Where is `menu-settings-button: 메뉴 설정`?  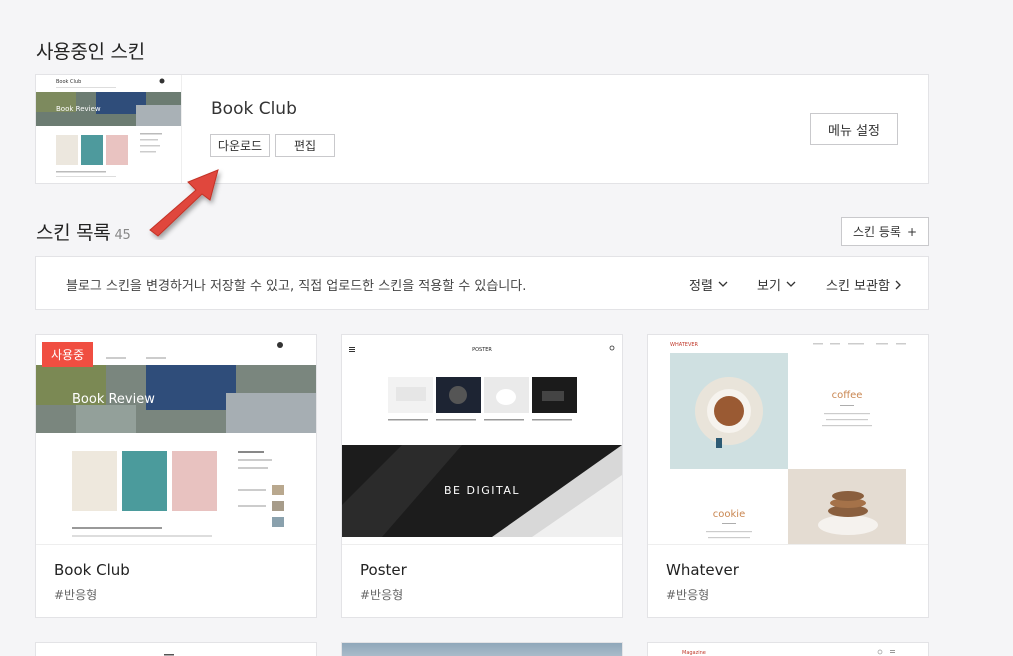 menu-settings-button: 메뉴 설정 is located at coordinates (854, 129).